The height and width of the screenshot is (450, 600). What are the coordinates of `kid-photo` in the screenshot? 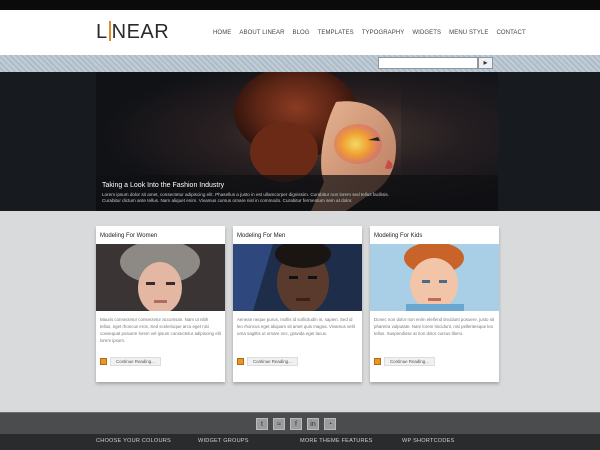 It's located at (434, 277).